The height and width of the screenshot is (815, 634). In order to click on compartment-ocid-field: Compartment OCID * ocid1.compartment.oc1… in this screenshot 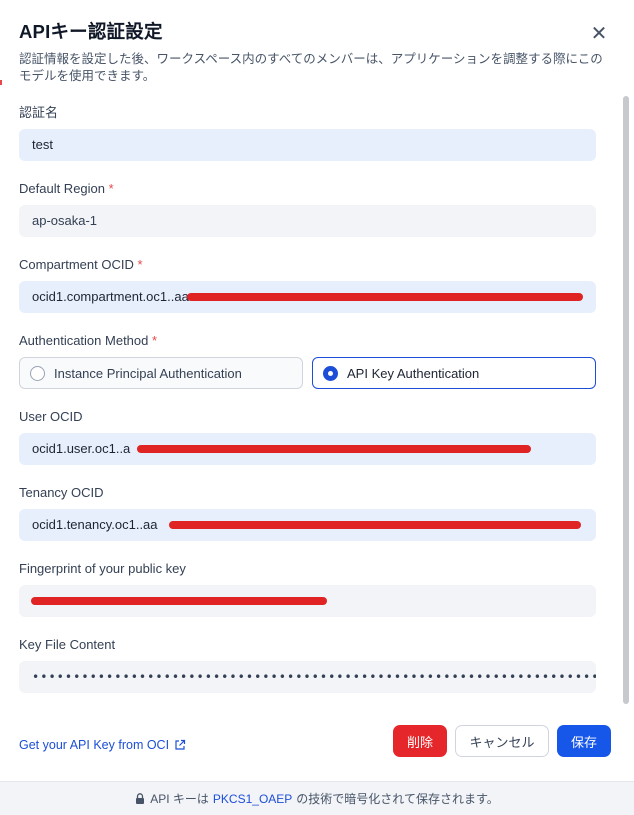, I will do `click(307, 284)`.